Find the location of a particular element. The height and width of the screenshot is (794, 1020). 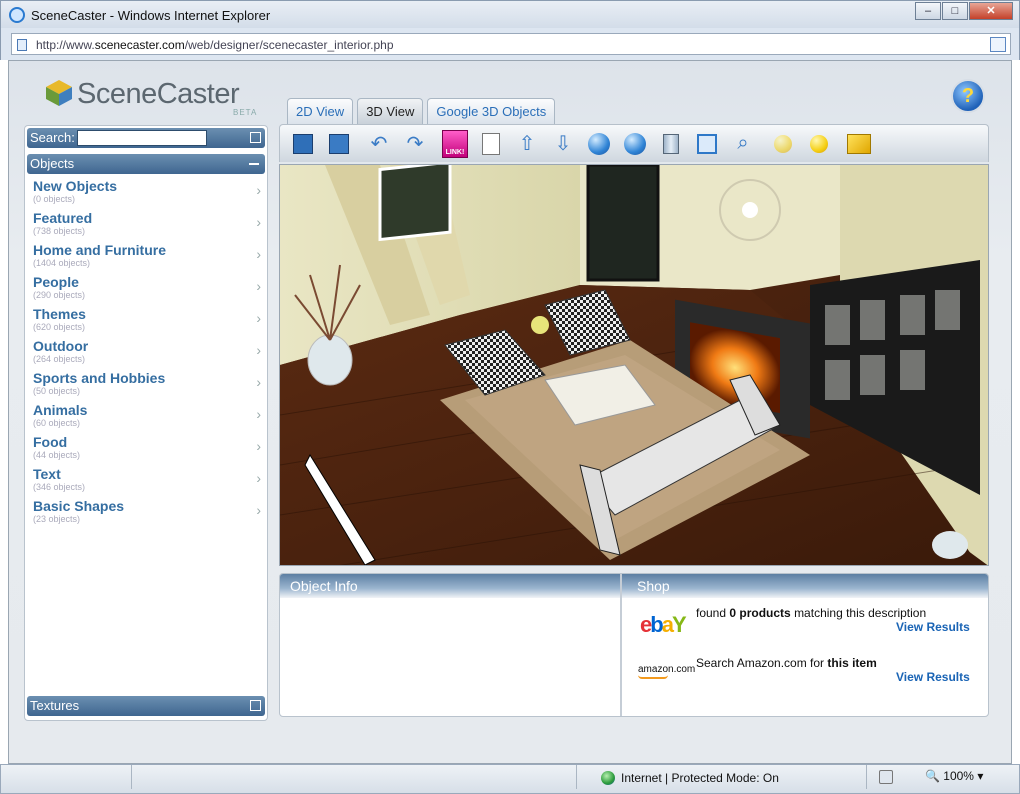

object-info-title: Object Info is located at coordinates (450, 586).